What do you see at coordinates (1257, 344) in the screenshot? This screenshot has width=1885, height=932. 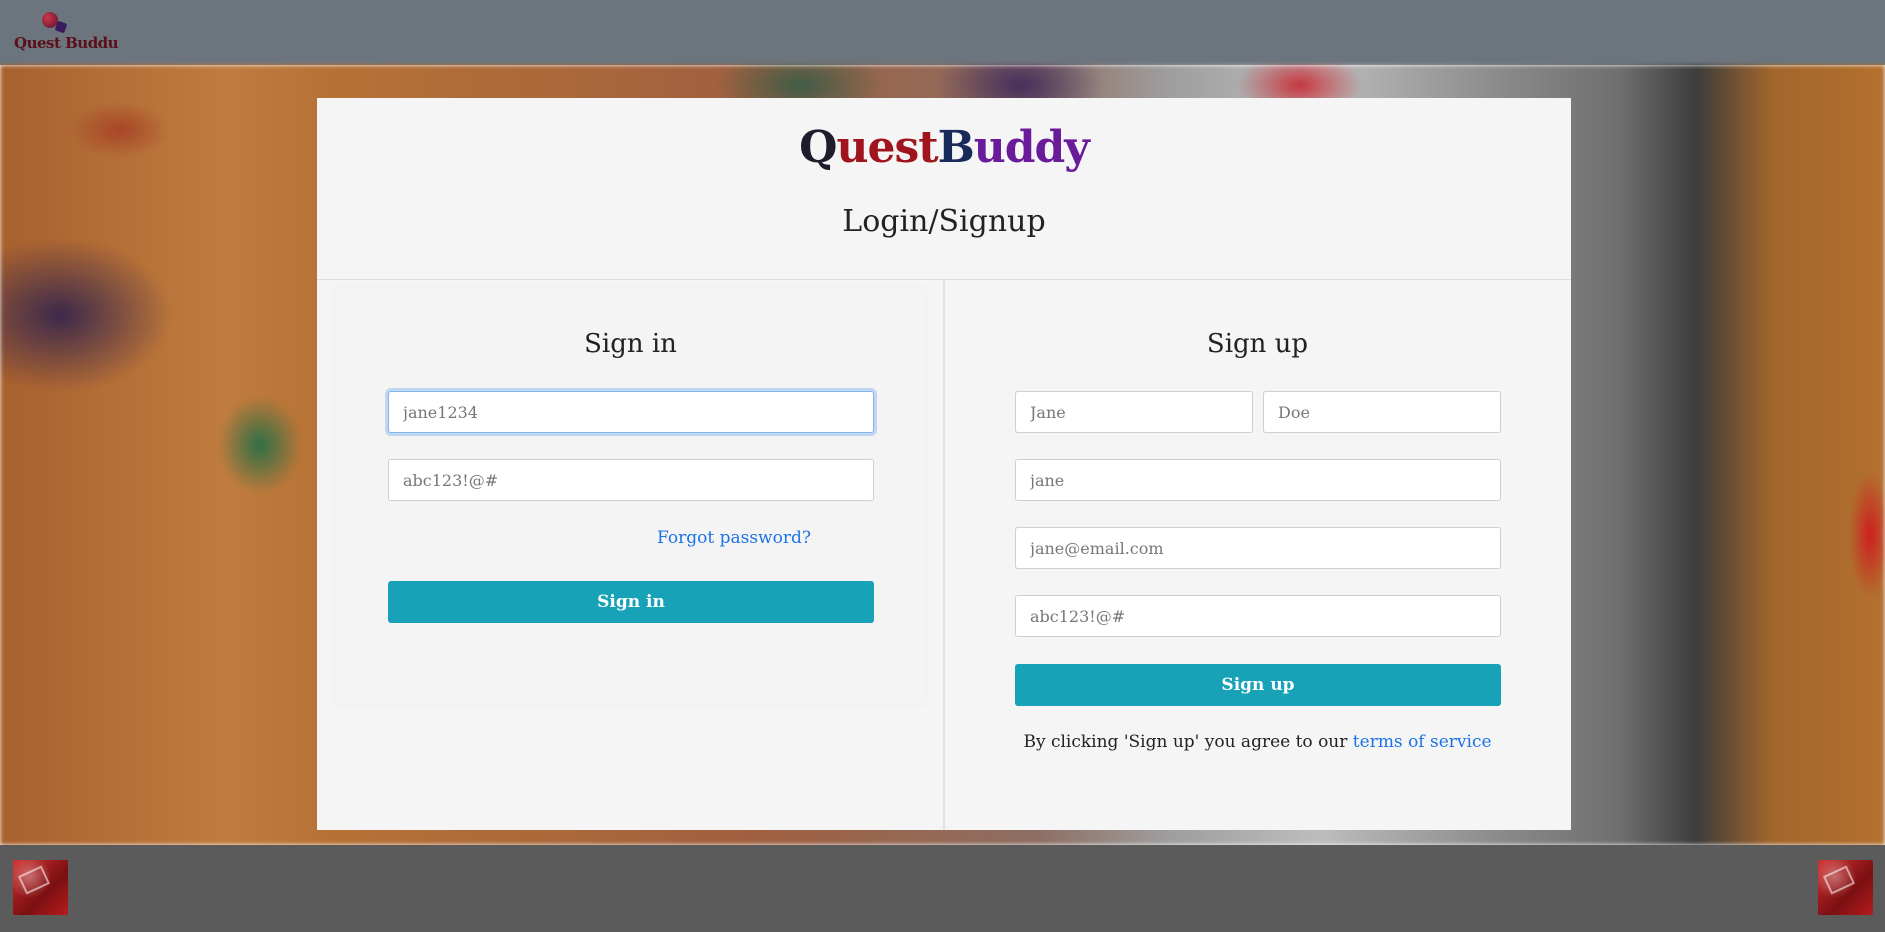 I see `signup-heading: Sign up` at bounding box center [1257, 344].